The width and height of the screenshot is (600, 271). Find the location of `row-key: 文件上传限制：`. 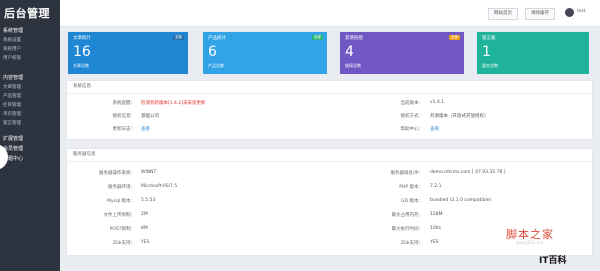

row-key: 文件上传限制： is located at coordinates (119, 215).